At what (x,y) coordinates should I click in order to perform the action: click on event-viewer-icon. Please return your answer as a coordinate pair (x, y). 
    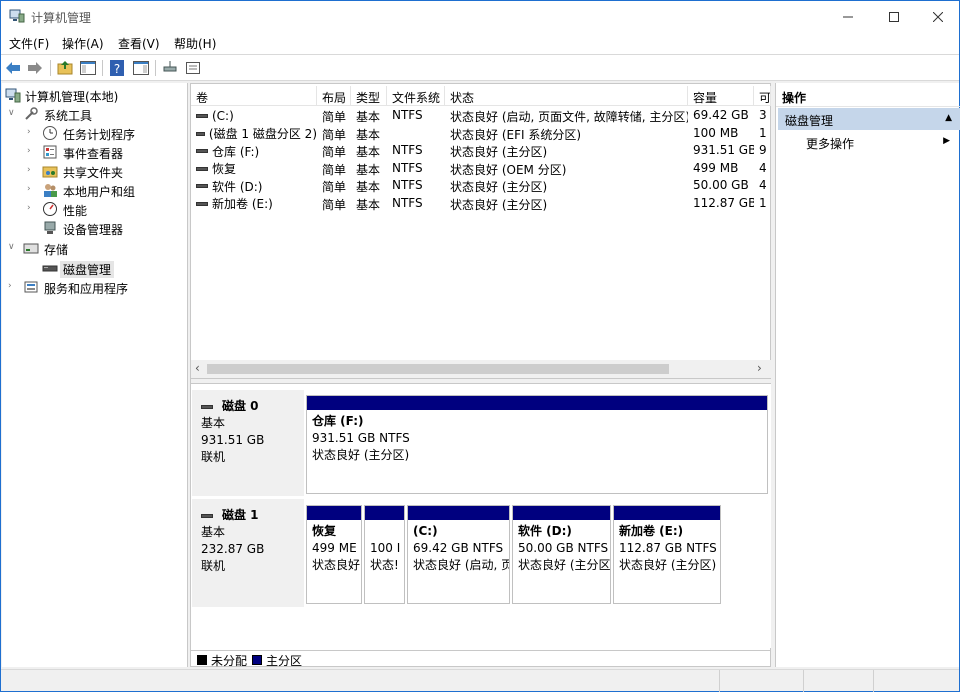
    Looking at the image, I should click on (50, 152).